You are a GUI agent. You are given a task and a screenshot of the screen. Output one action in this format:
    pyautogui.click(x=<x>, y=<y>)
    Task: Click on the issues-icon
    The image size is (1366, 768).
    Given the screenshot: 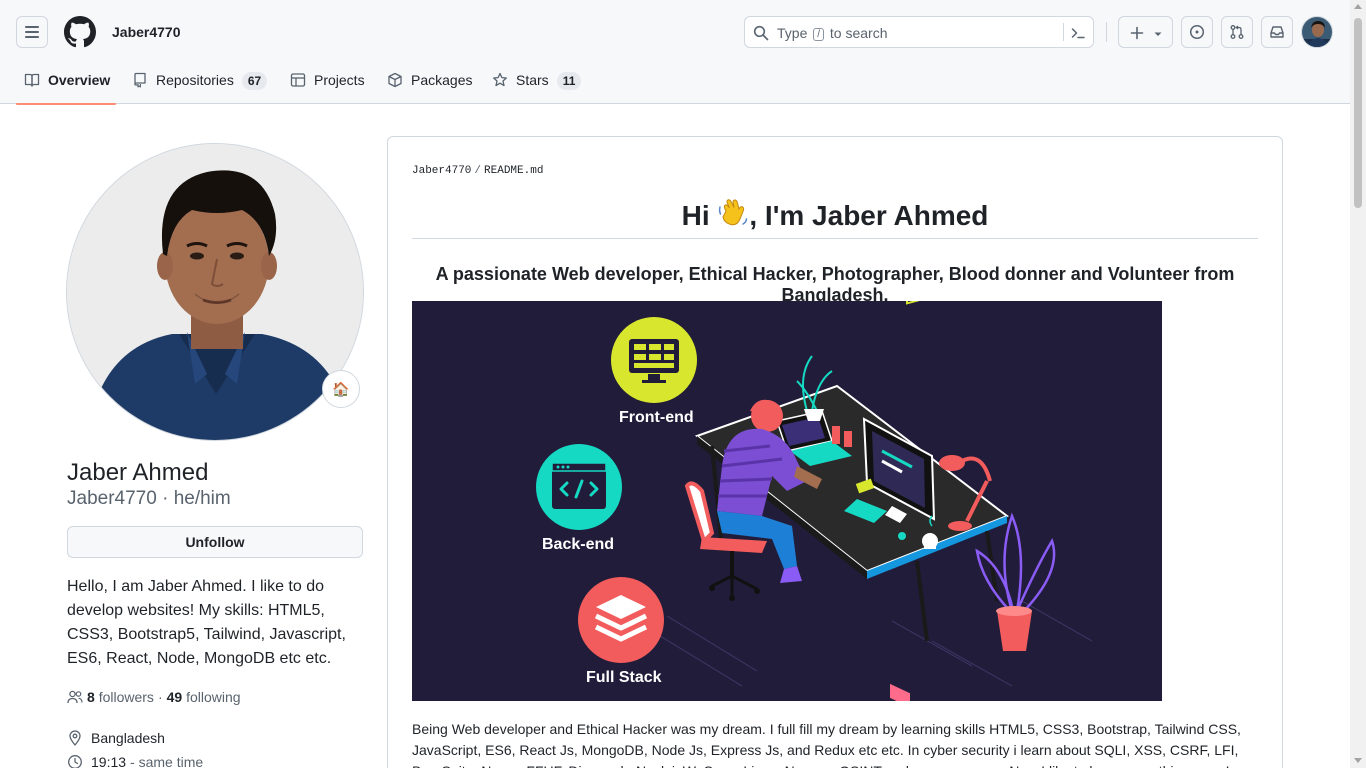 What is the action you would take?
    pyautogui.click(x=1197, y=32)
    